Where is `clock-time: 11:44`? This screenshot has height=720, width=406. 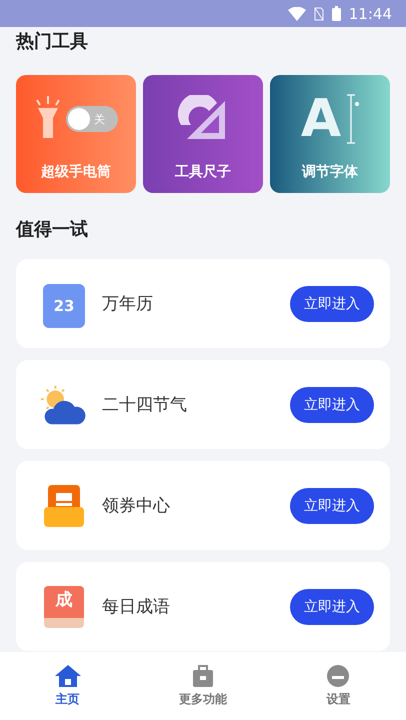 clock-time: 11:44 is located at coordinates (370, 13).